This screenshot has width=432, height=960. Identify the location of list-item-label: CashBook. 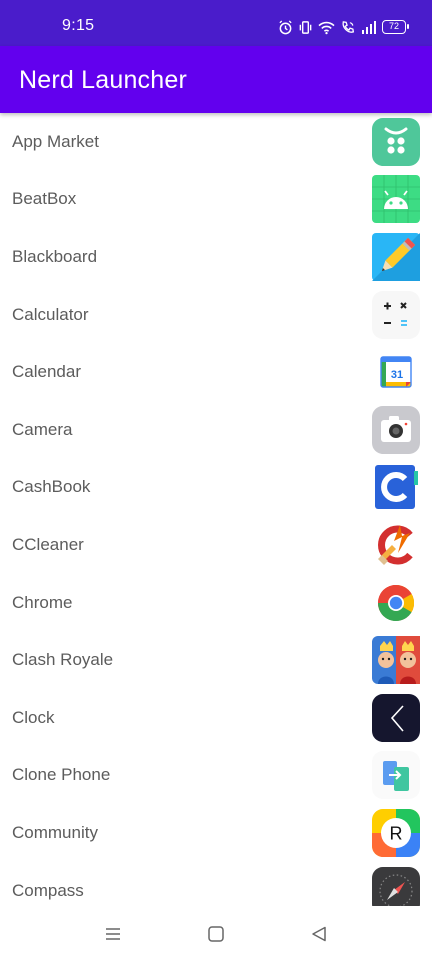
(51, 487).